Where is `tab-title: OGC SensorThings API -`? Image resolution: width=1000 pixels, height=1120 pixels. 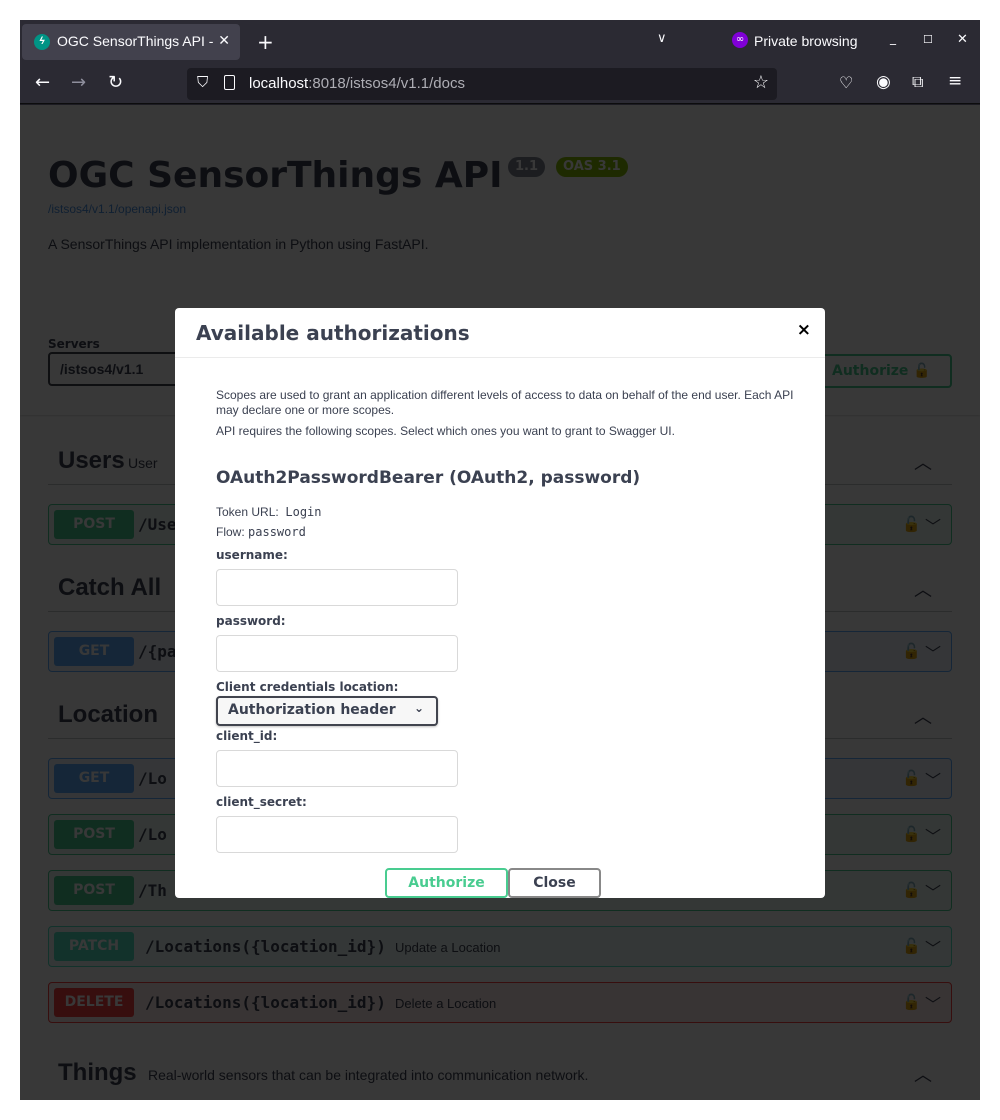
tab-title: OGC SensorThings API - is located at coordinates (135, 41).